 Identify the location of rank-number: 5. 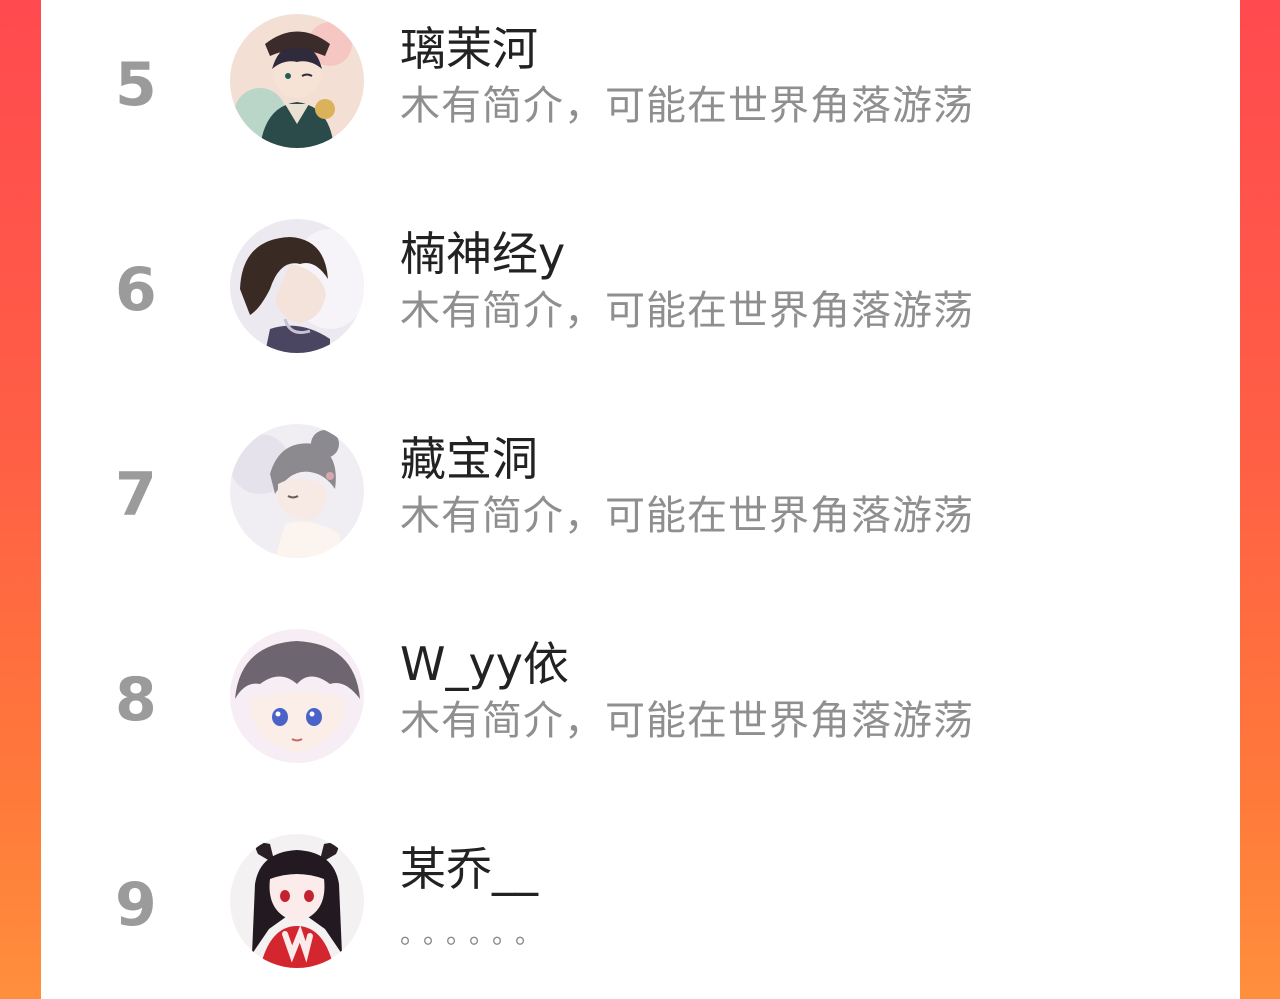
(136, 85).